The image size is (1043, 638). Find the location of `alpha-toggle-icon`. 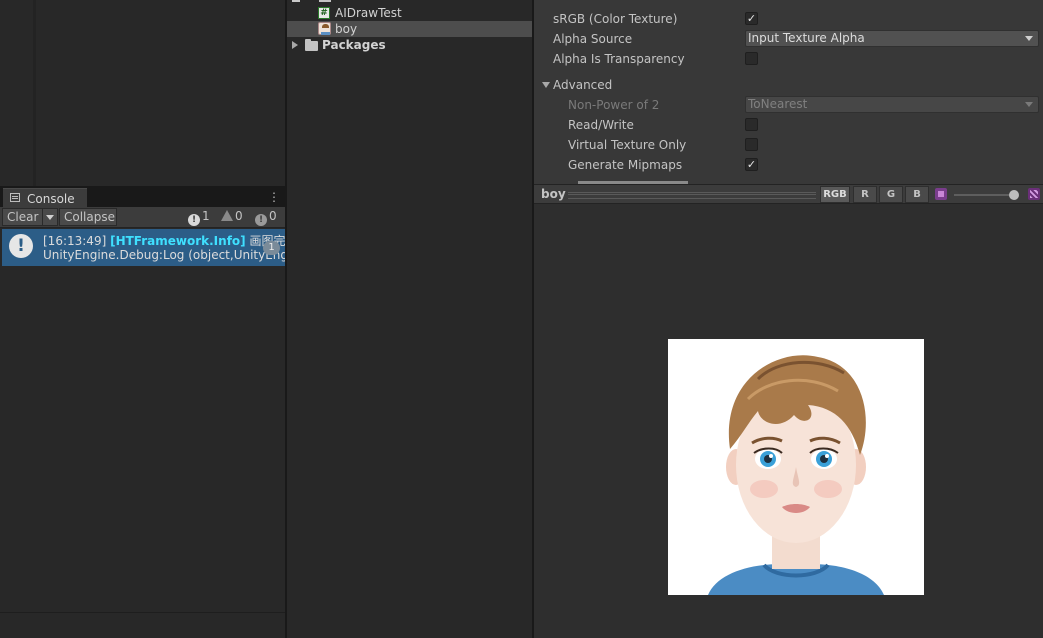

alpha-toggle-icon is located at coordinates (1034, 194).